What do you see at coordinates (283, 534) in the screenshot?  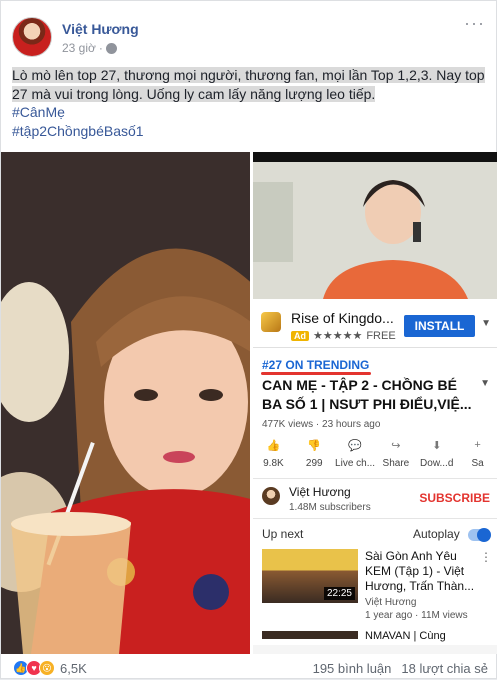 I see `up-next-label: Up next` at bounding box center [283, 534].